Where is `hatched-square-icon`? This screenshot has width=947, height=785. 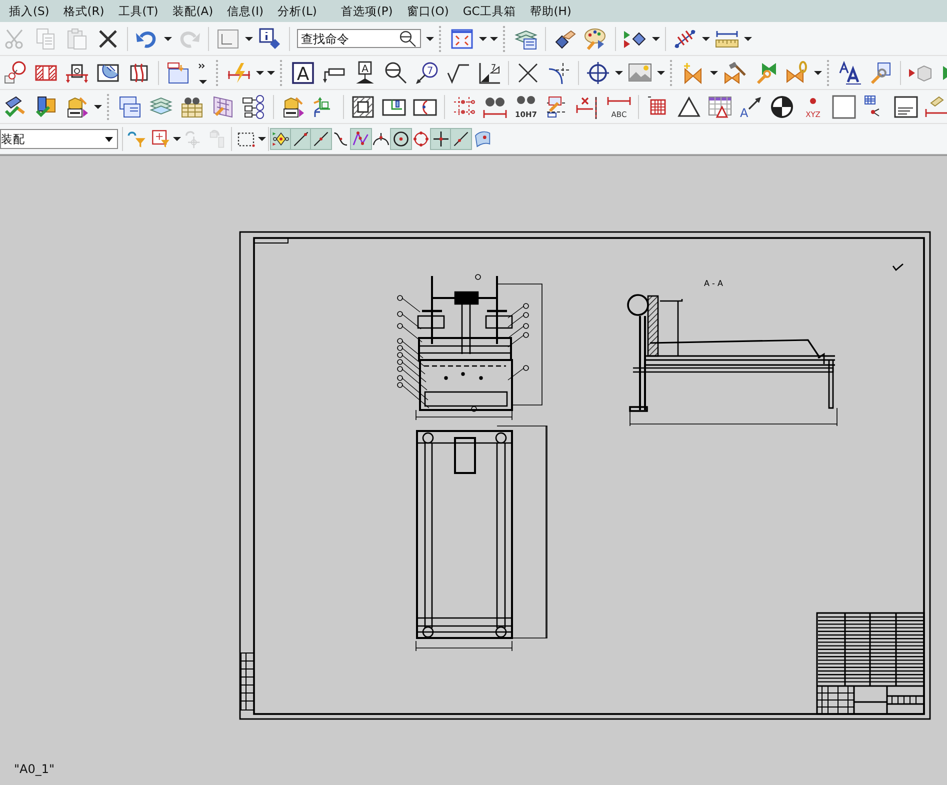 hatched-square-icon is located at coordinates (363, 106).